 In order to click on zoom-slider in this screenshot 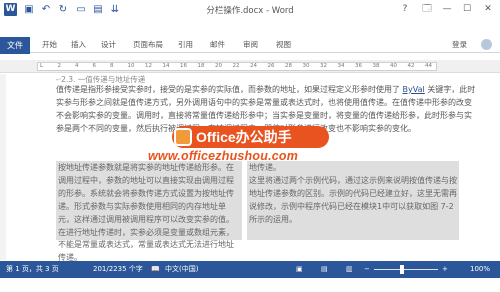, I will do `click(406, 269)`.